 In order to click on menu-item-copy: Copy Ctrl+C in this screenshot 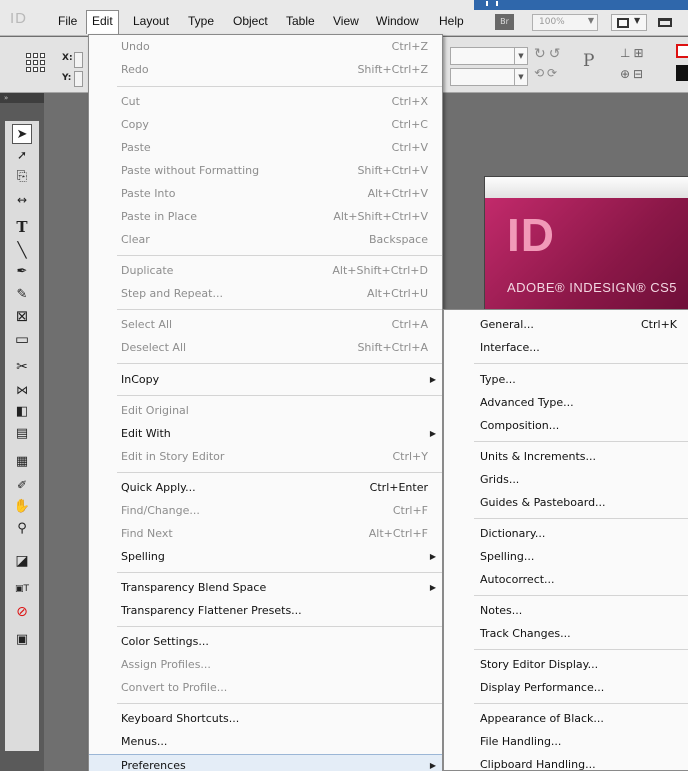, I will do `click(265, 125)`.